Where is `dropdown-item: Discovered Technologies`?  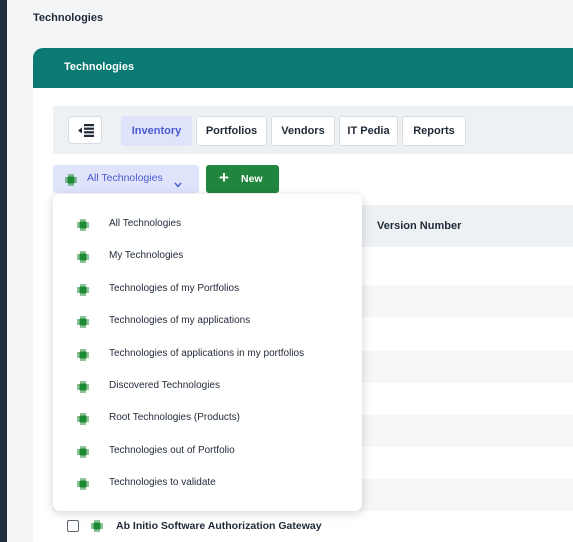
dropdown-item: Discovered Technologies is located at coordinates (207, 386).